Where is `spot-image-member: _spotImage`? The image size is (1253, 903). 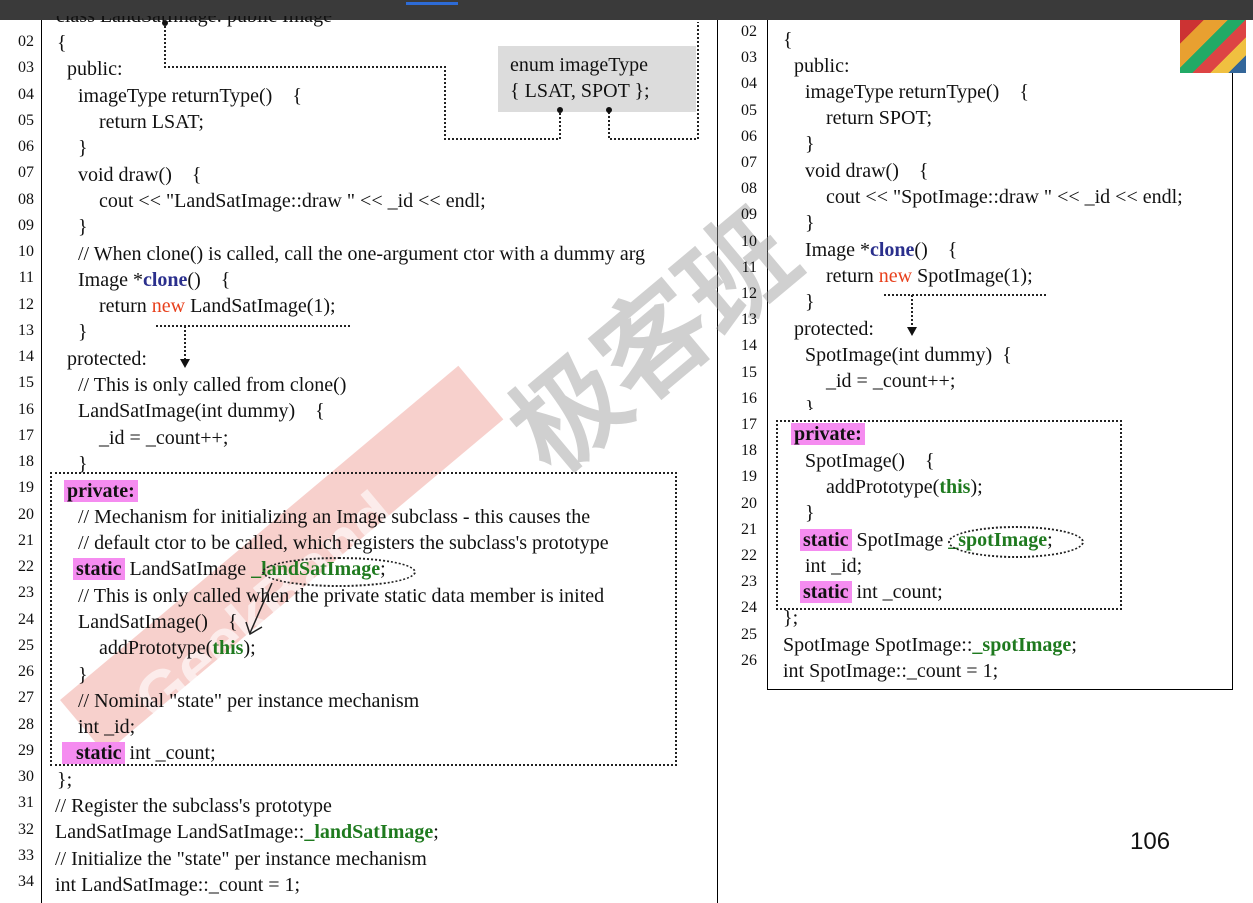
spot-image-member: _spotImage is located at coordinates (1022, 645).